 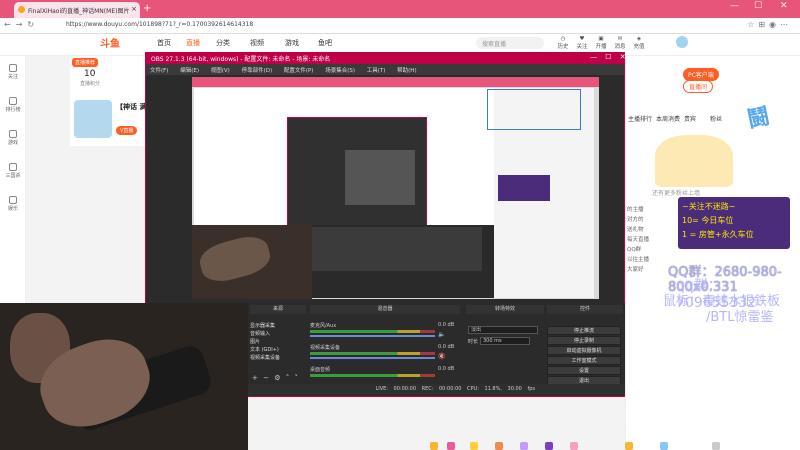 What do you see at coordinates (127, 130) in the screenshot?
I see `v-badge: V直播` at bounding box center [127, 130].